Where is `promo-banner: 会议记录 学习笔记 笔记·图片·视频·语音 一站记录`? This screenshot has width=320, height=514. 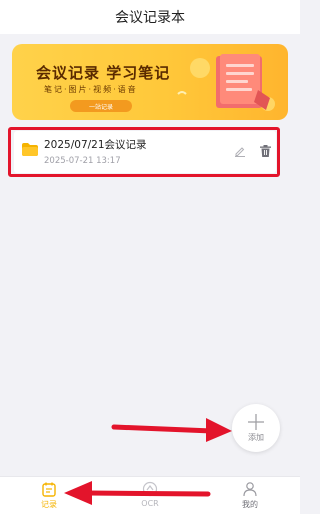 promo-banner: 会议记录 学习笔记 笔记·图片·视频·语音 一站记录 is located at coordinates (150, 82).